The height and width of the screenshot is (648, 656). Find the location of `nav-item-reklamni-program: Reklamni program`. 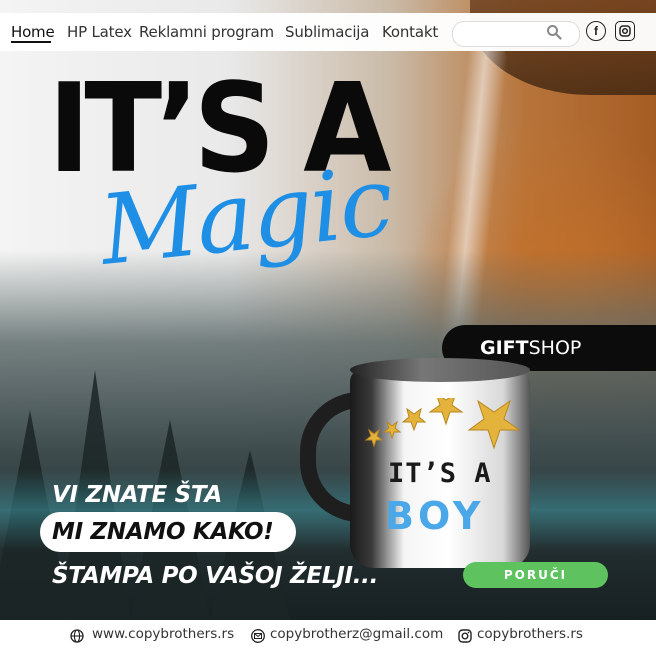

nav-item-reklamni-program: Reklamni program is located at coordinates (206, 32).